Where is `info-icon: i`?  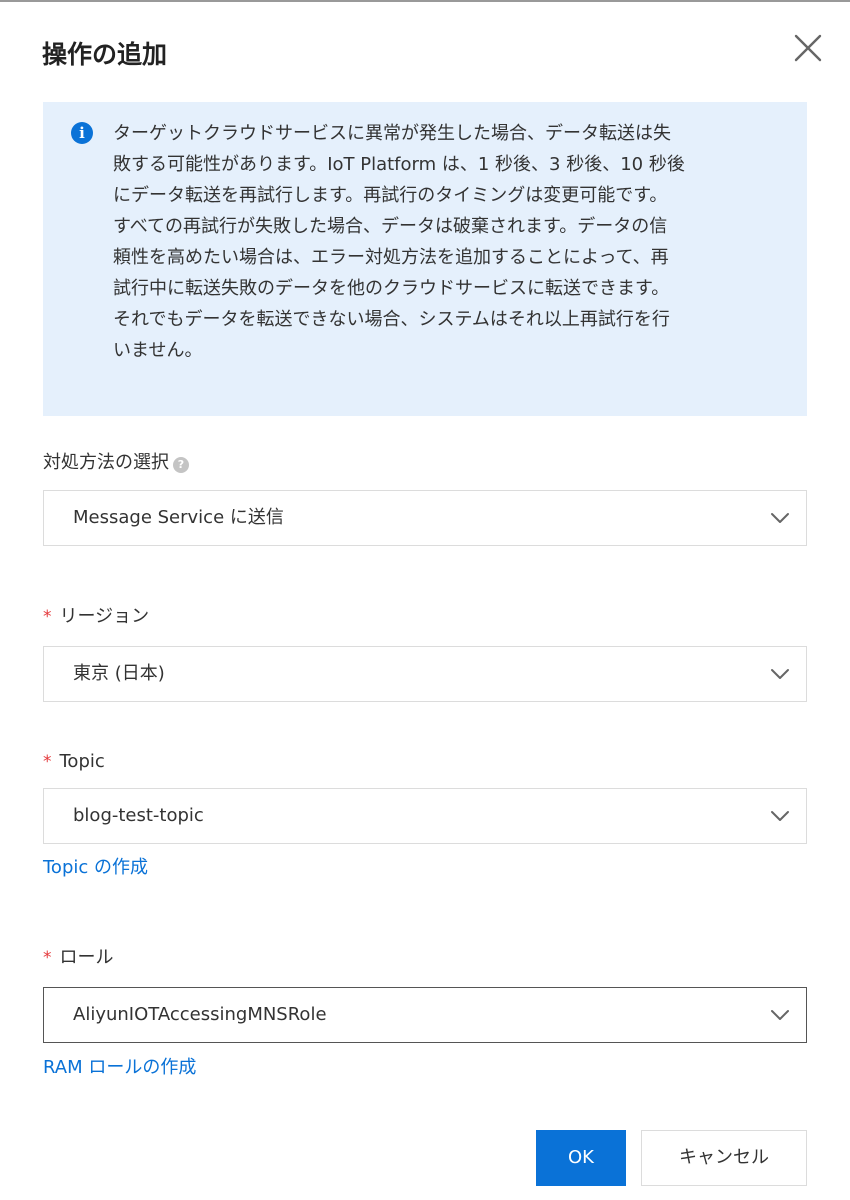
info-icon: i is located at coordinates (82, 133).